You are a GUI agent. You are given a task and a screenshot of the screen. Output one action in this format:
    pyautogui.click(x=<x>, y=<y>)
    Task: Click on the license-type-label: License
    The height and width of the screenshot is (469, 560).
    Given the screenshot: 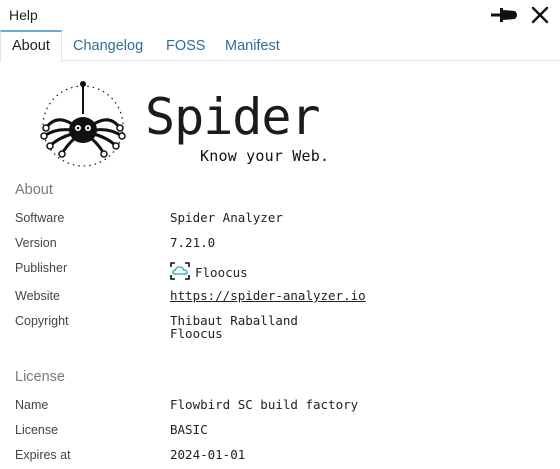 What is the action you would take?
    pyautogui.click(x=37, y=430)
    